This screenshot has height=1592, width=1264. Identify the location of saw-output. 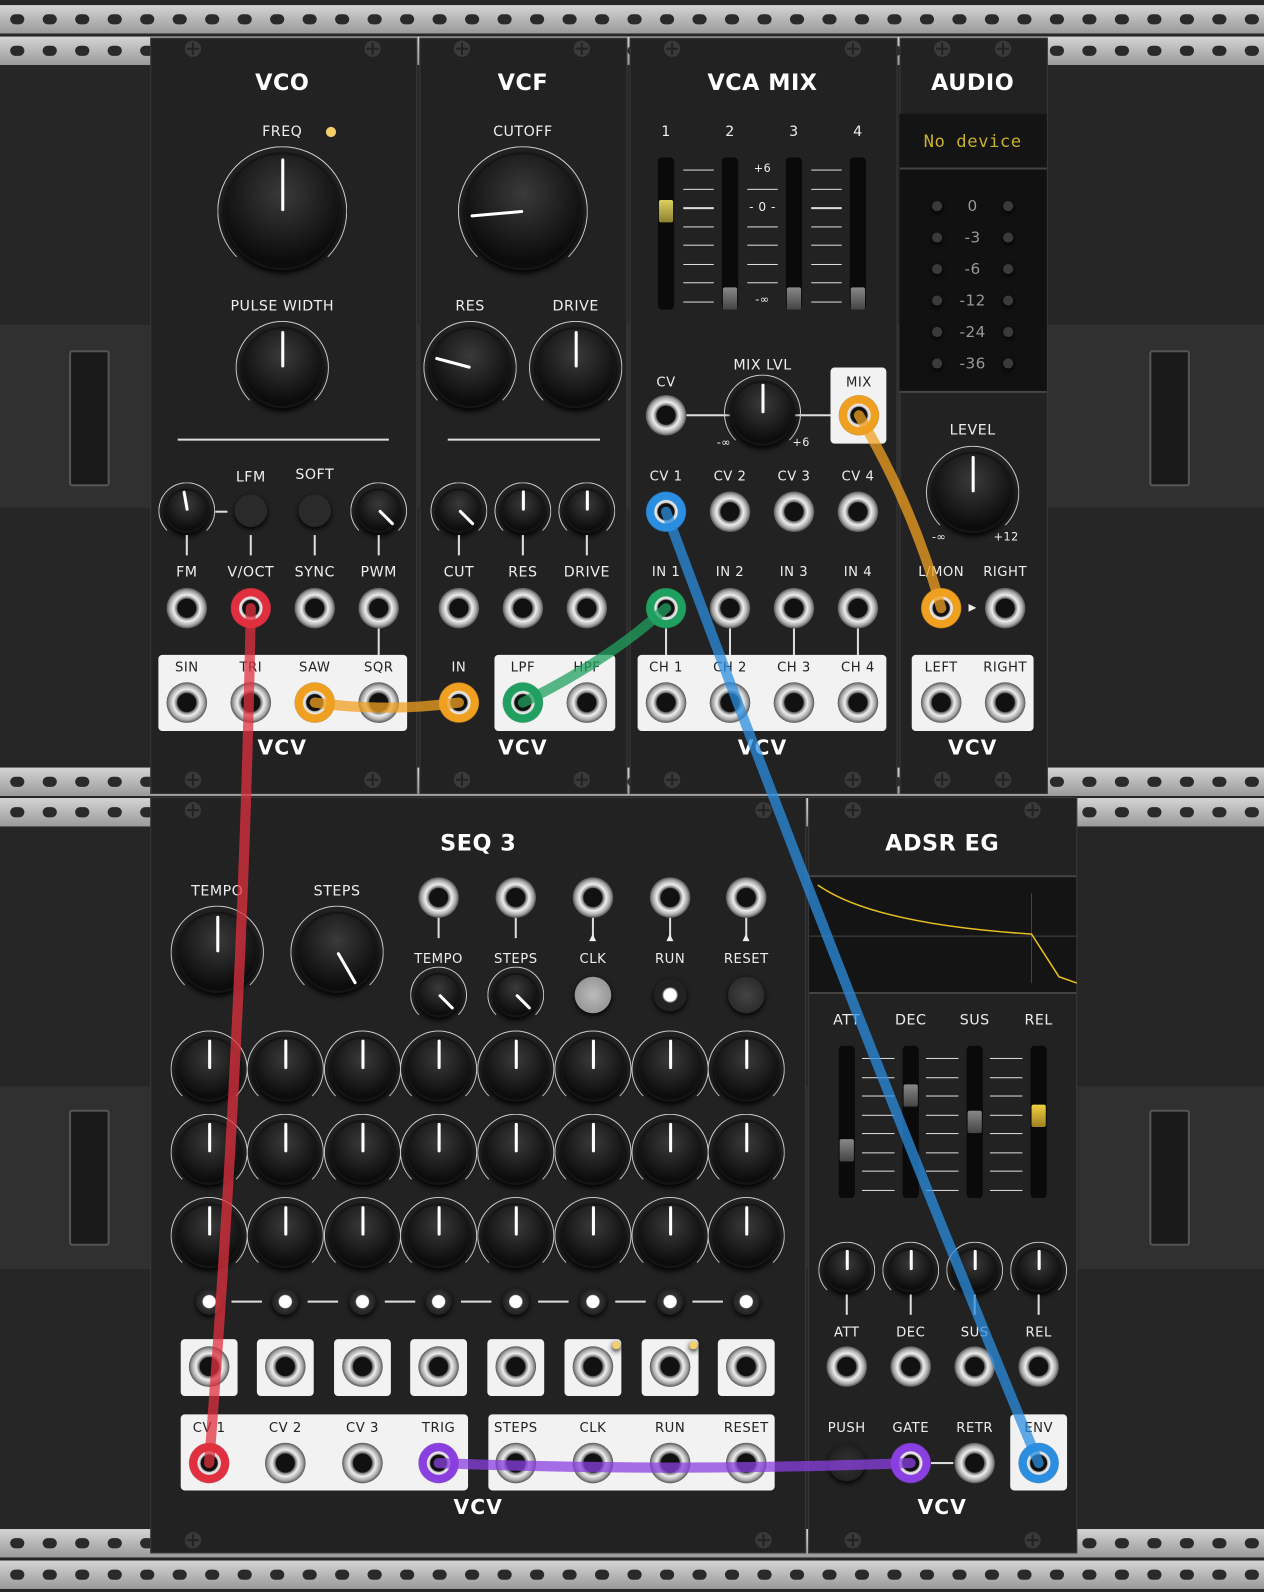
(315, 702).